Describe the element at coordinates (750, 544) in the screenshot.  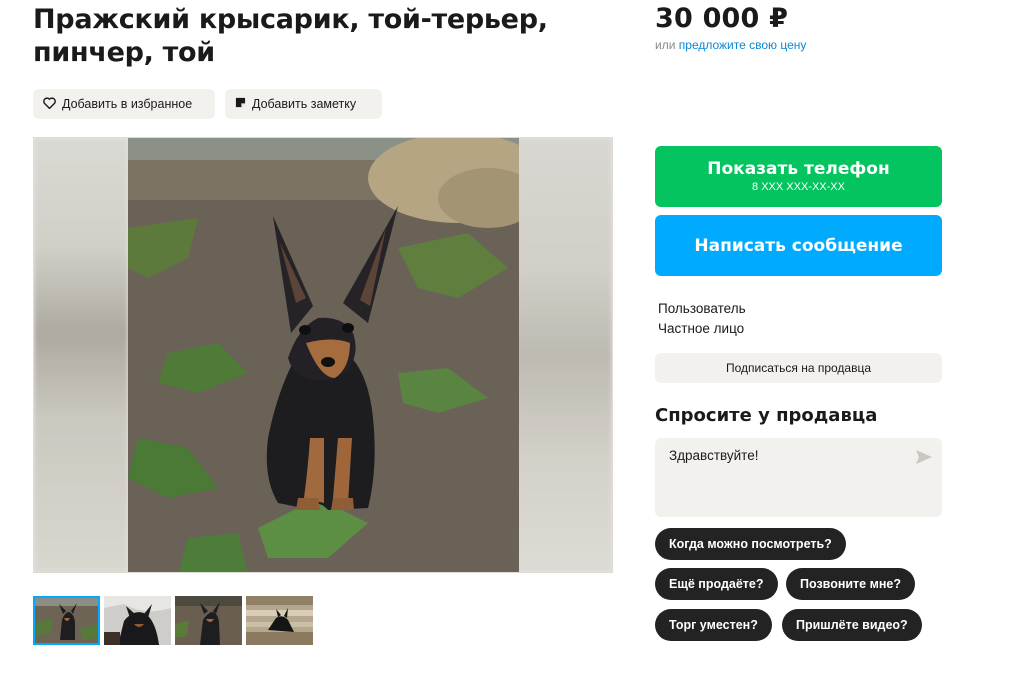
I see `quick-question-chip: Когда можно посмотреть?` at that location.